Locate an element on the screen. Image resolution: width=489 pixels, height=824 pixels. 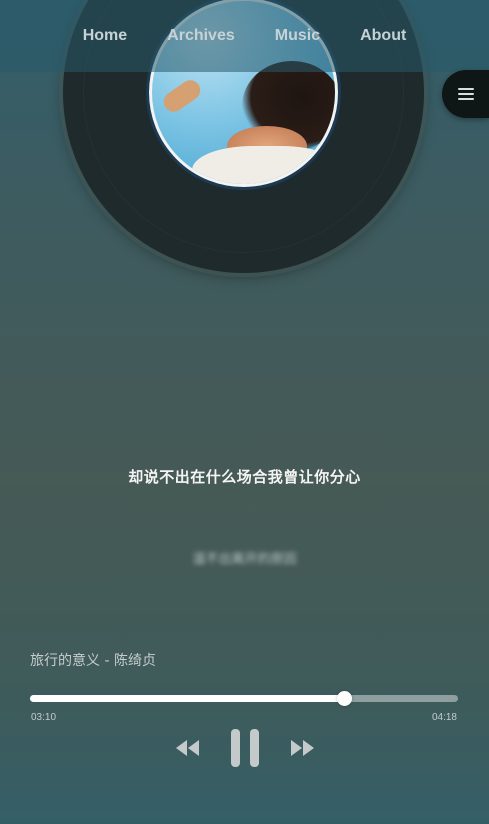
top-navigation: Home Archives Music About is located at coordinates (244, 36).